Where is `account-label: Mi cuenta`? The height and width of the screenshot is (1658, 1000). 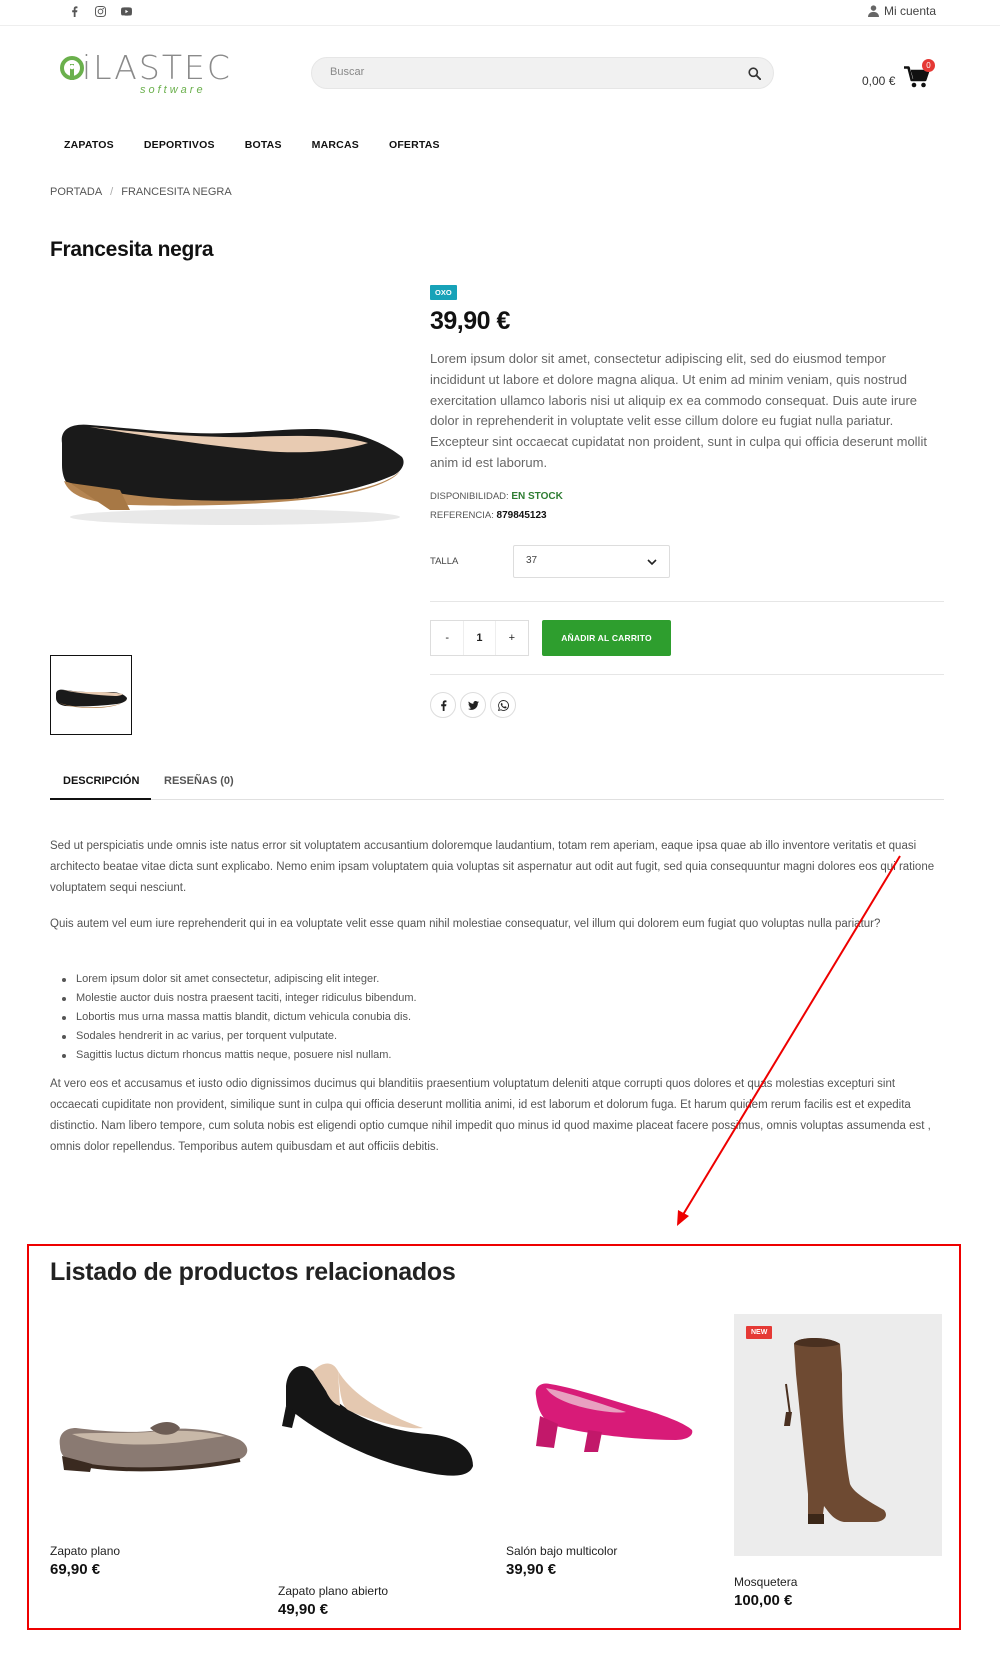 account-label: Mi cuenta is located at coordinates (909, 11).